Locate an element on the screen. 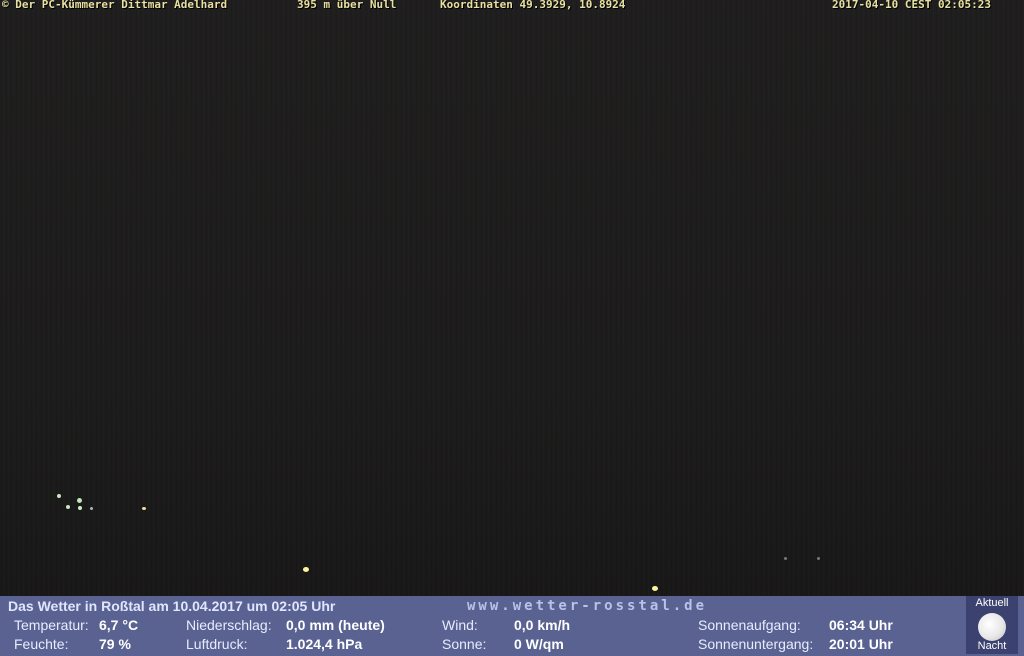 The width and height of the screenshot is (1024, 656). moon-current-label: Aktuell is located at coordinates (992, 603).